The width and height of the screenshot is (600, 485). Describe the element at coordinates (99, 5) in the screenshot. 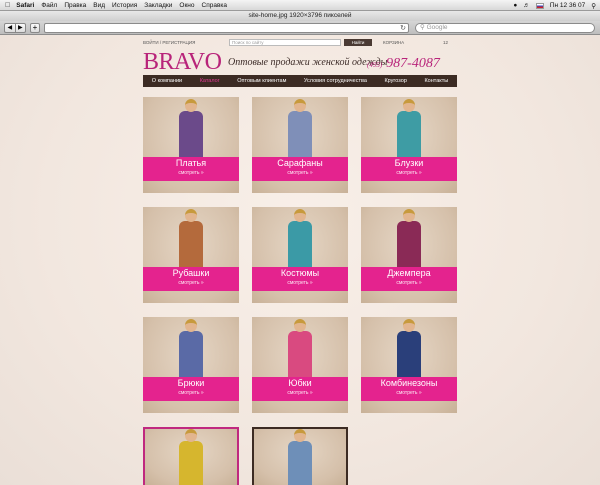

I see `menu-view: Вид` at that location.